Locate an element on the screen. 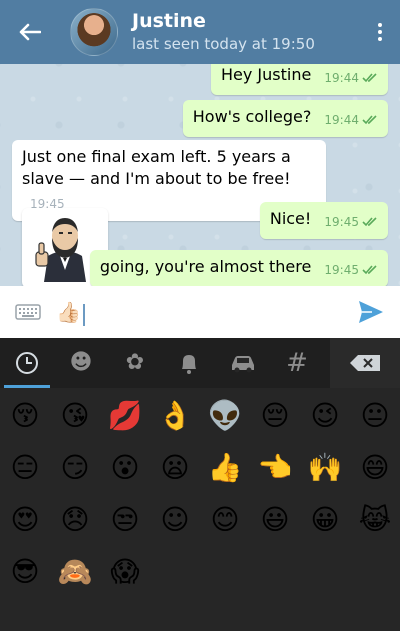 The width and height of the screenshot is (400, 631). message-text: Nice! is located at coordinates (290, 218).